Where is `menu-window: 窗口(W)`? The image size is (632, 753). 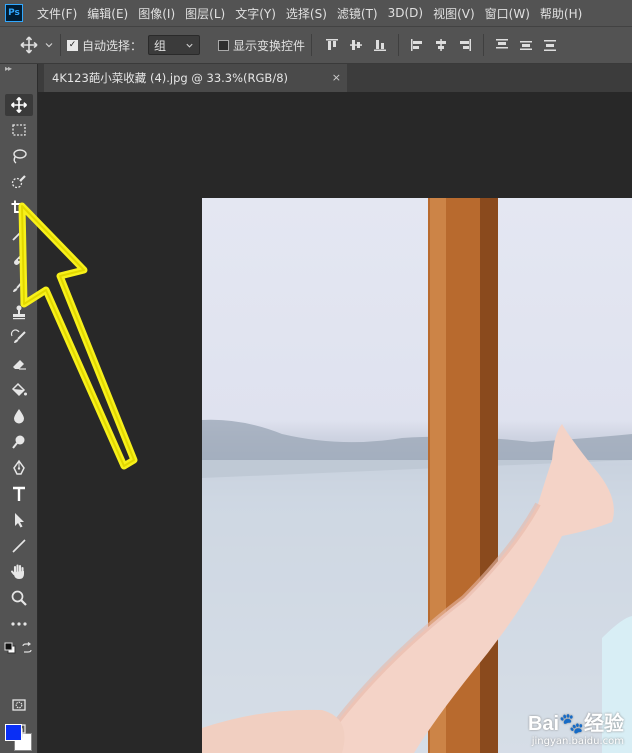 menu-window: 窗口(W) is located at coordinates (507, 13).